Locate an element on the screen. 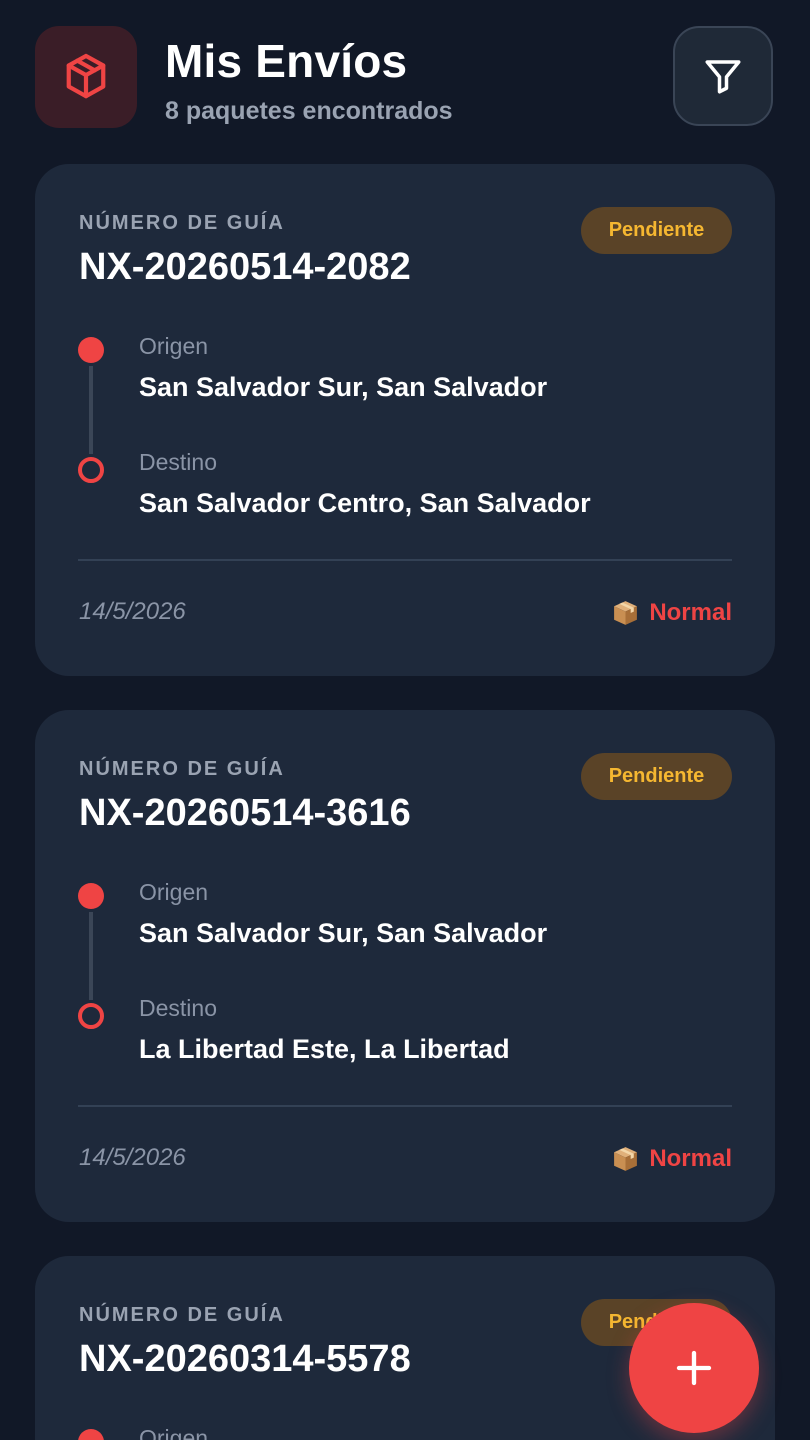 The height and width of the screenshot is (1440, 810). tracking-number: NX-20260514-3616 is located at coordinates (245, 813).